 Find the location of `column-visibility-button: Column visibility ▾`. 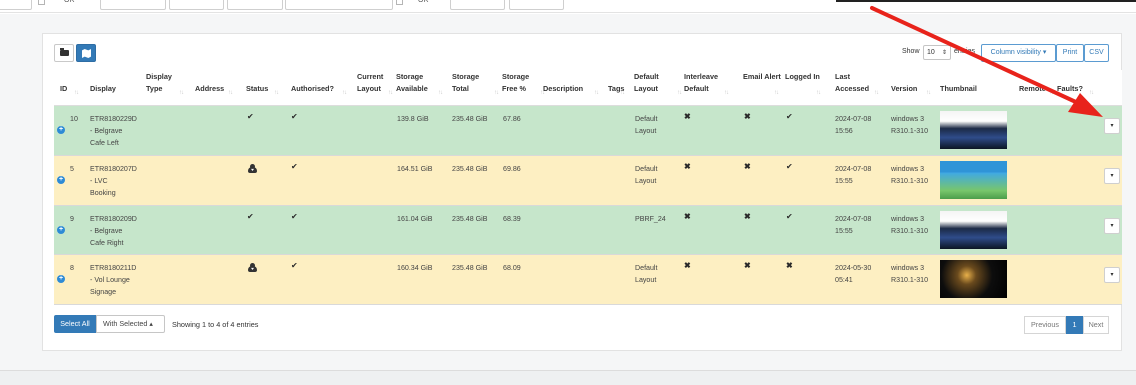

column-visibility-button: Column visibility ▾ is located at coordinates (1018, 53).